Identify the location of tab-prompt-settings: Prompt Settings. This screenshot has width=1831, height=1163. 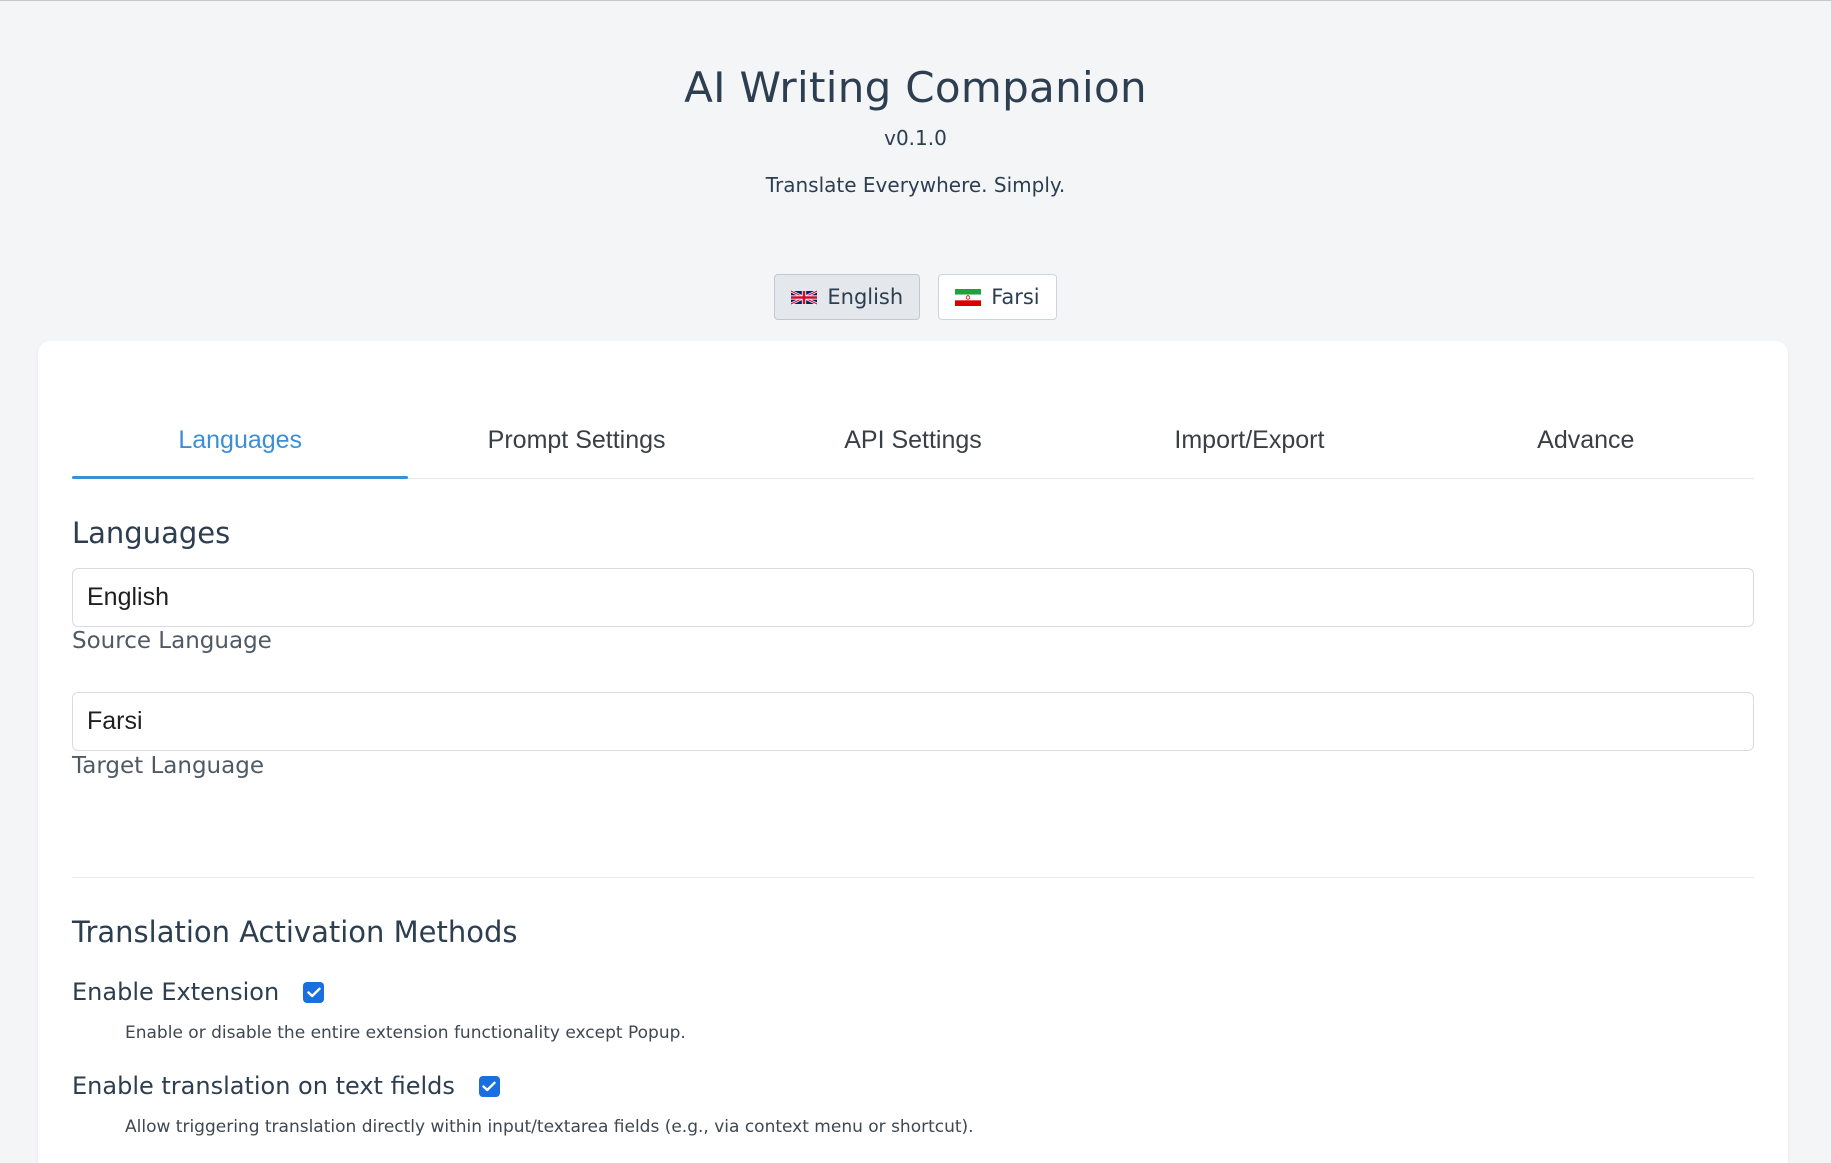
(576, 448).